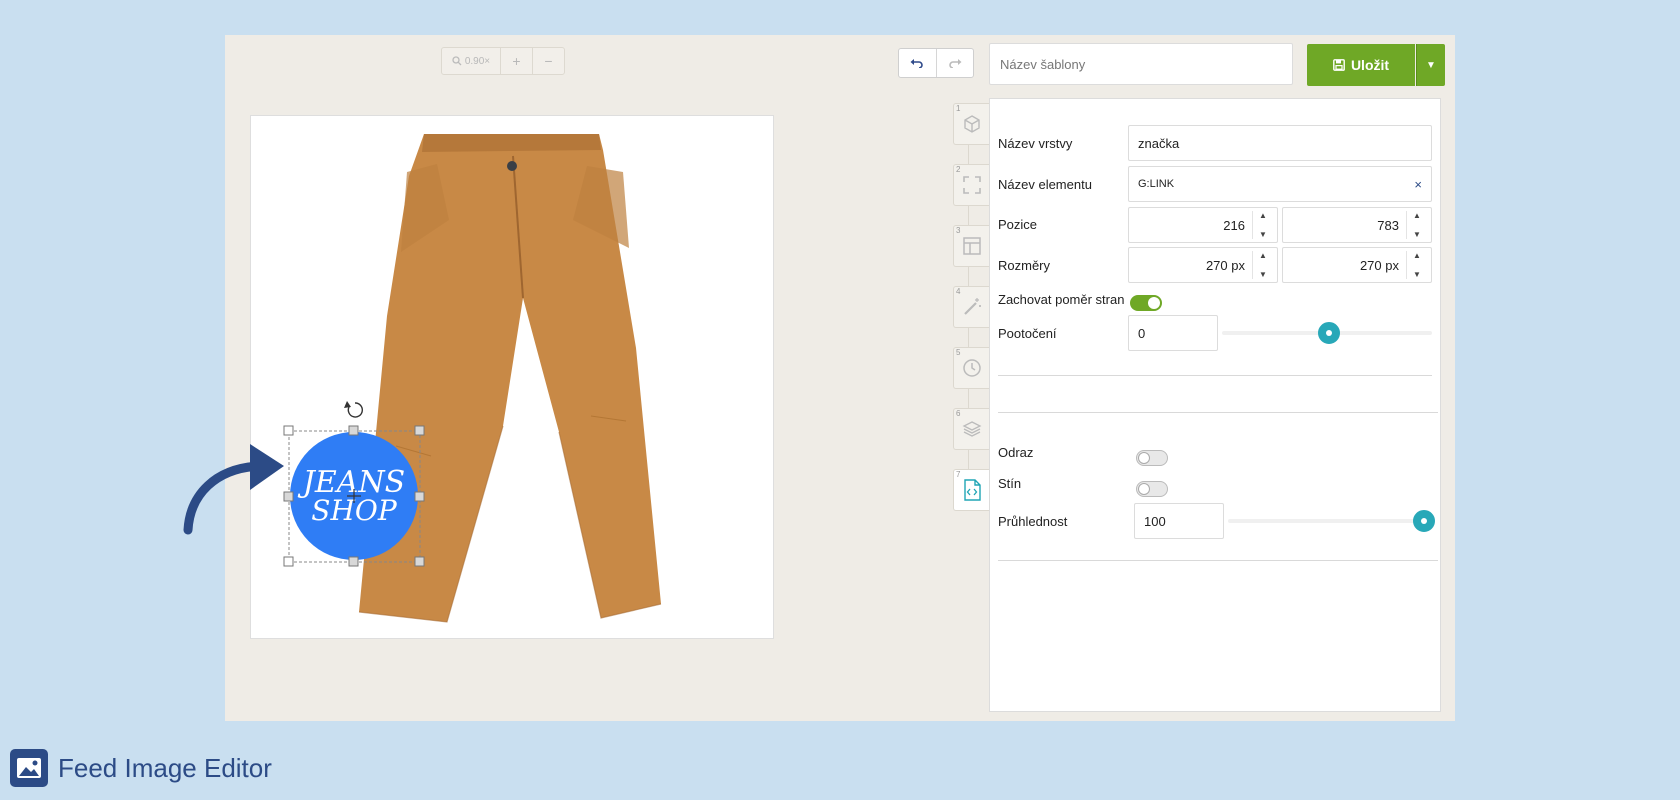 This screenshot has width=1680, height=800. Describe the element at coordinates (1416, 265) in the screenshot. I see `size-height-stepper: ▲ ▼` at that location.